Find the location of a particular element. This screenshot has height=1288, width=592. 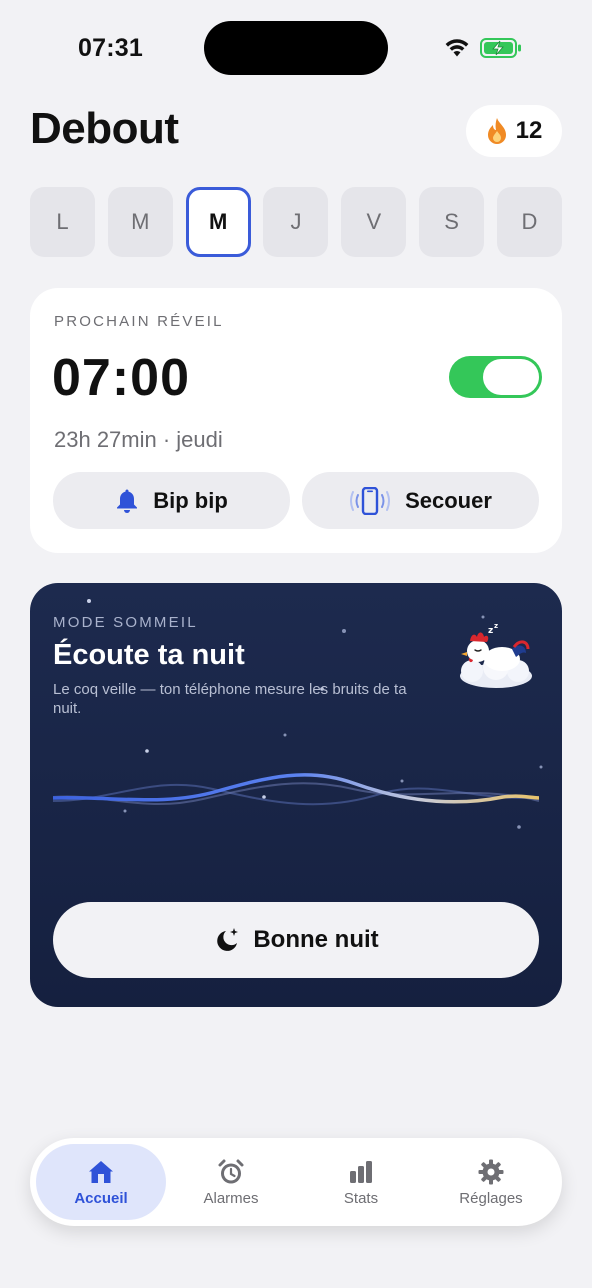

day-saturday: S is located at coordinates (452, 222).